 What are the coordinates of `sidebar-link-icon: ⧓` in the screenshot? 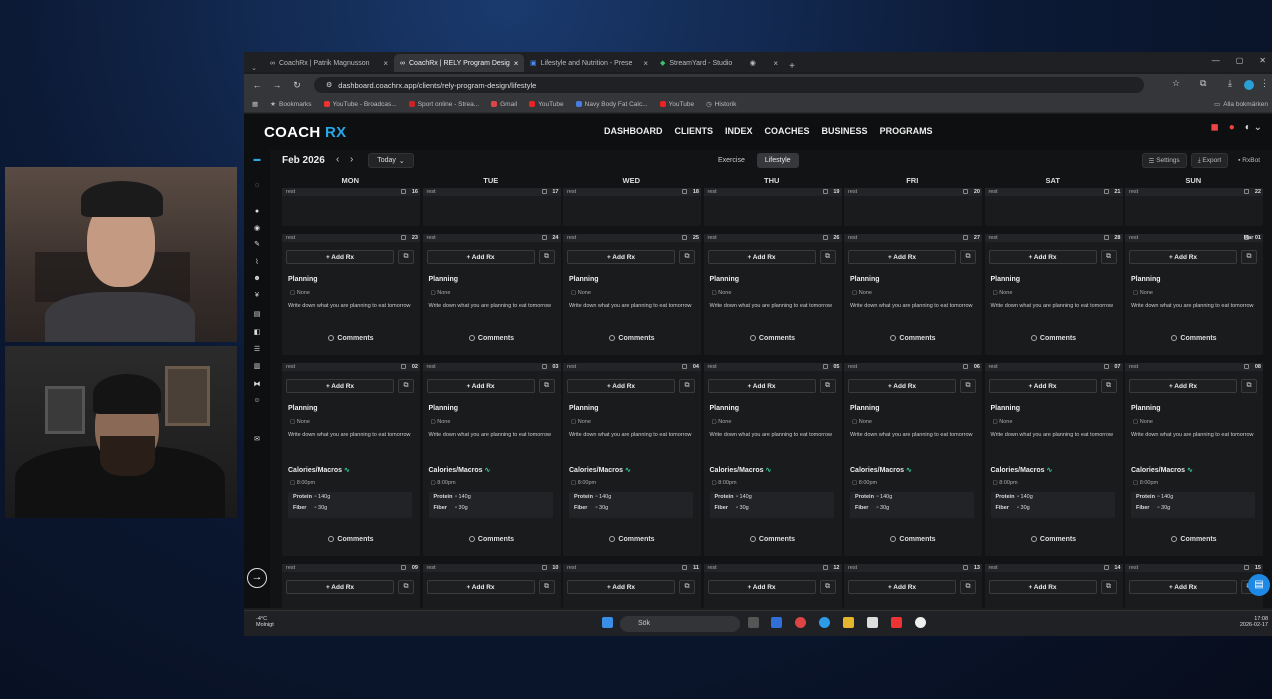 It's located at (257, 384).